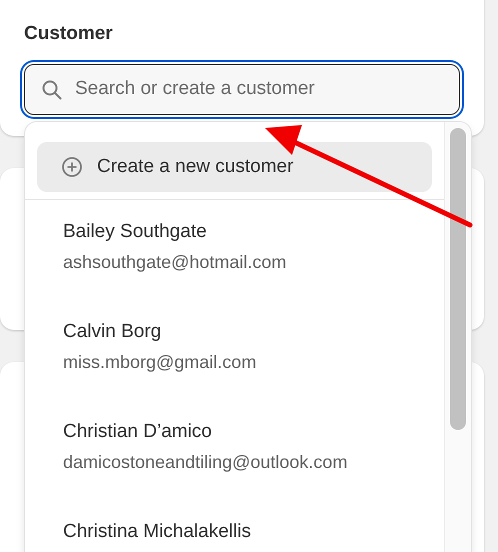 This screenshot has width=498, height=552. I want to click on search-field: Search or create a customer, so click(242, 89).